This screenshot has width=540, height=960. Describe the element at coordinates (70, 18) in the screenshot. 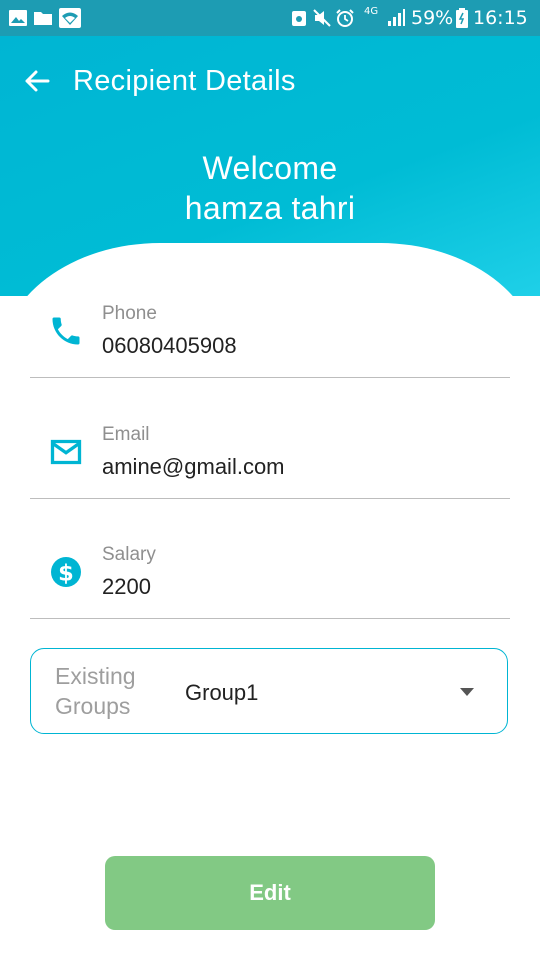

I see `wifi-icon` at that location.